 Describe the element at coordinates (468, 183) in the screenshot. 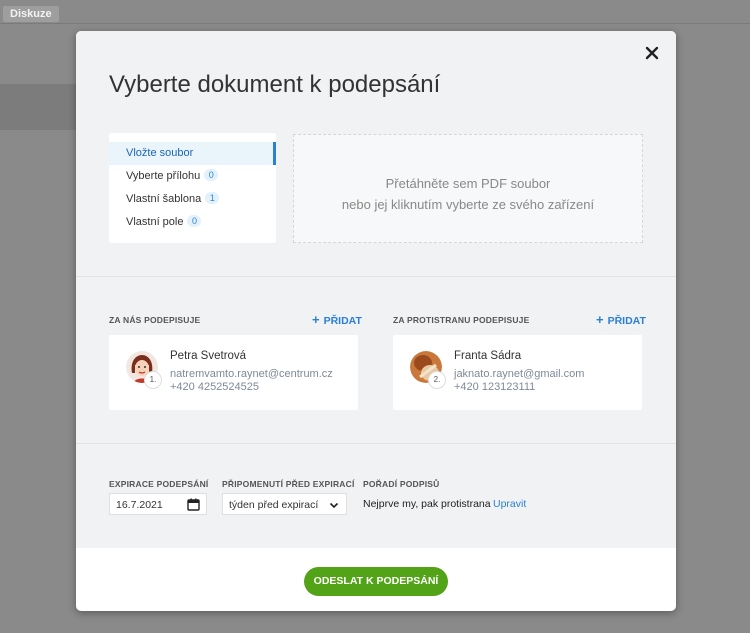

I see `dropzone-line1: Přetáhněte sem PDF soubor` at that location.